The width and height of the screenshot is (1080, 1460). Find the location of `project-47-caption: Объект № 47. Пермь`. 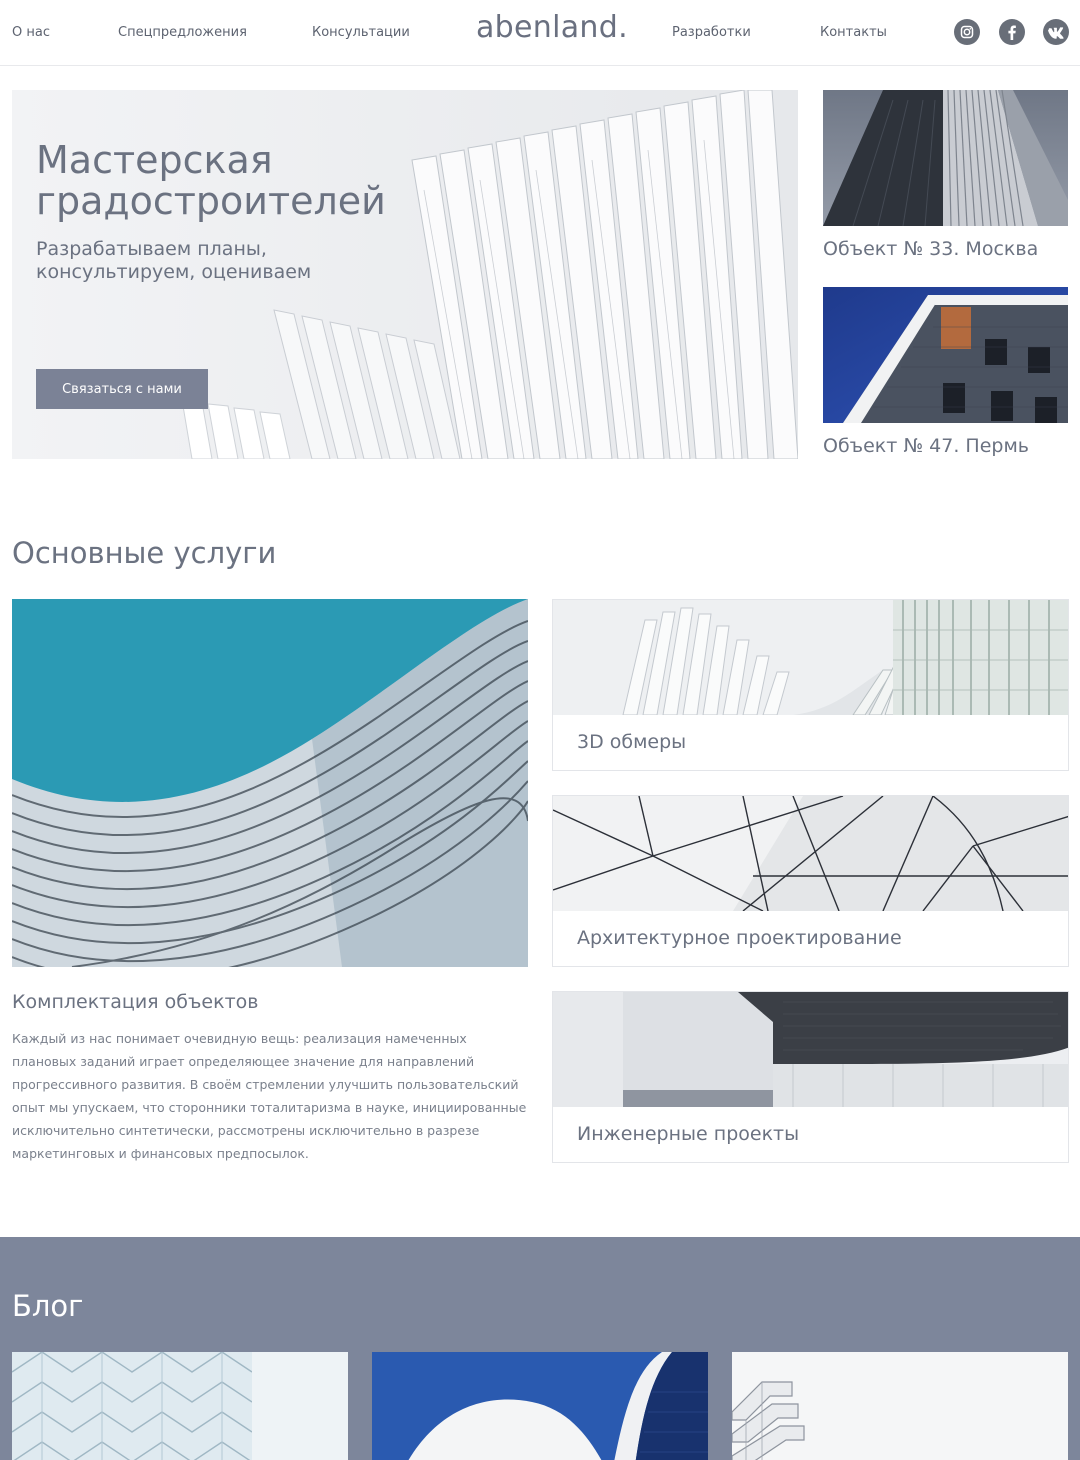

project-47-caption: Объект № 47. Пермь is located at coordinates (926, 446).